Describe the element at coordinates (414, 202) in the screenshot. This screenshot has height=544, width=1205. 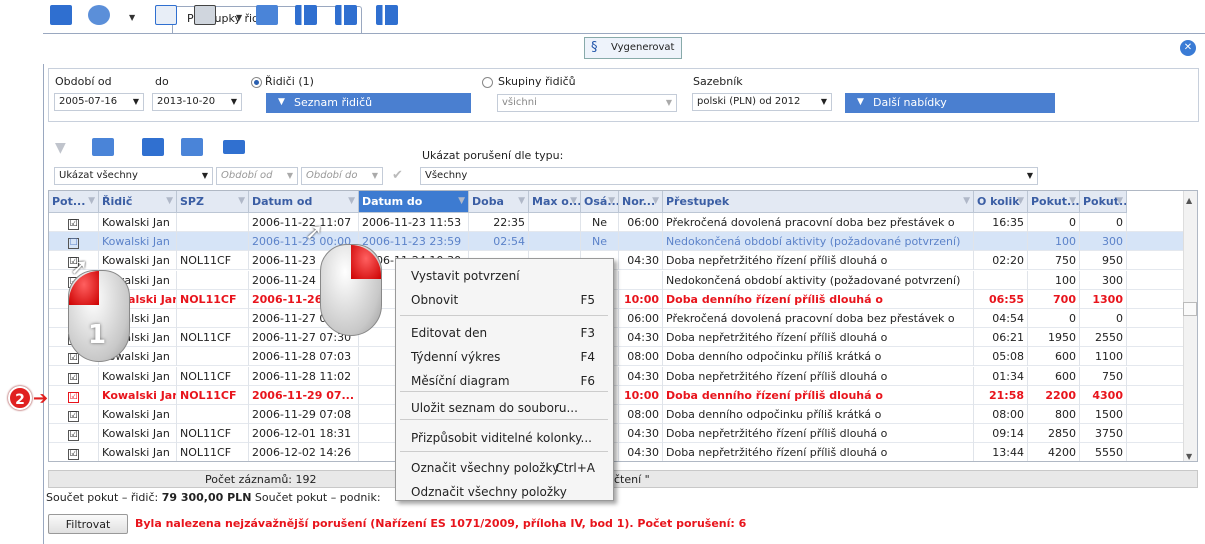
I see `column-header: Datum do ▼` at that location.